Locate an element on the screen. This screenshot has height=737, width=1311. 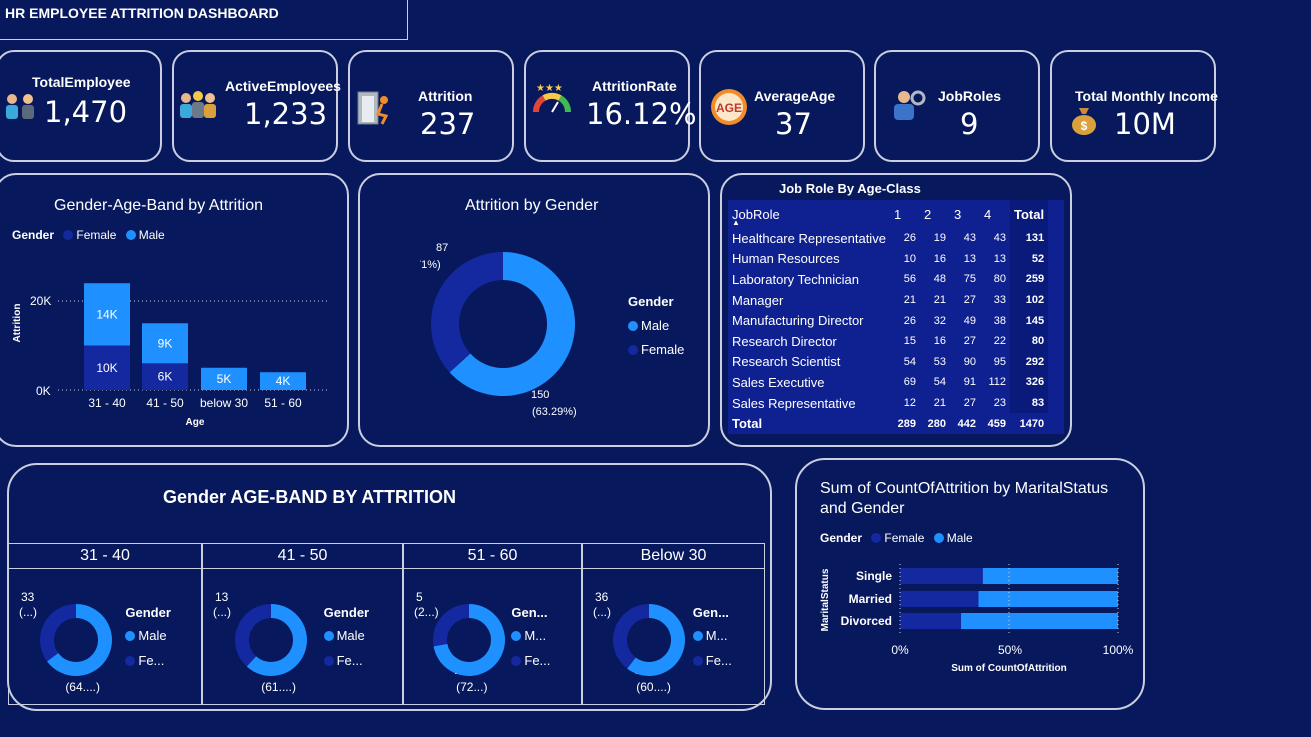
donut-legend: Gender Male Female is located at coordinates (656, 326).